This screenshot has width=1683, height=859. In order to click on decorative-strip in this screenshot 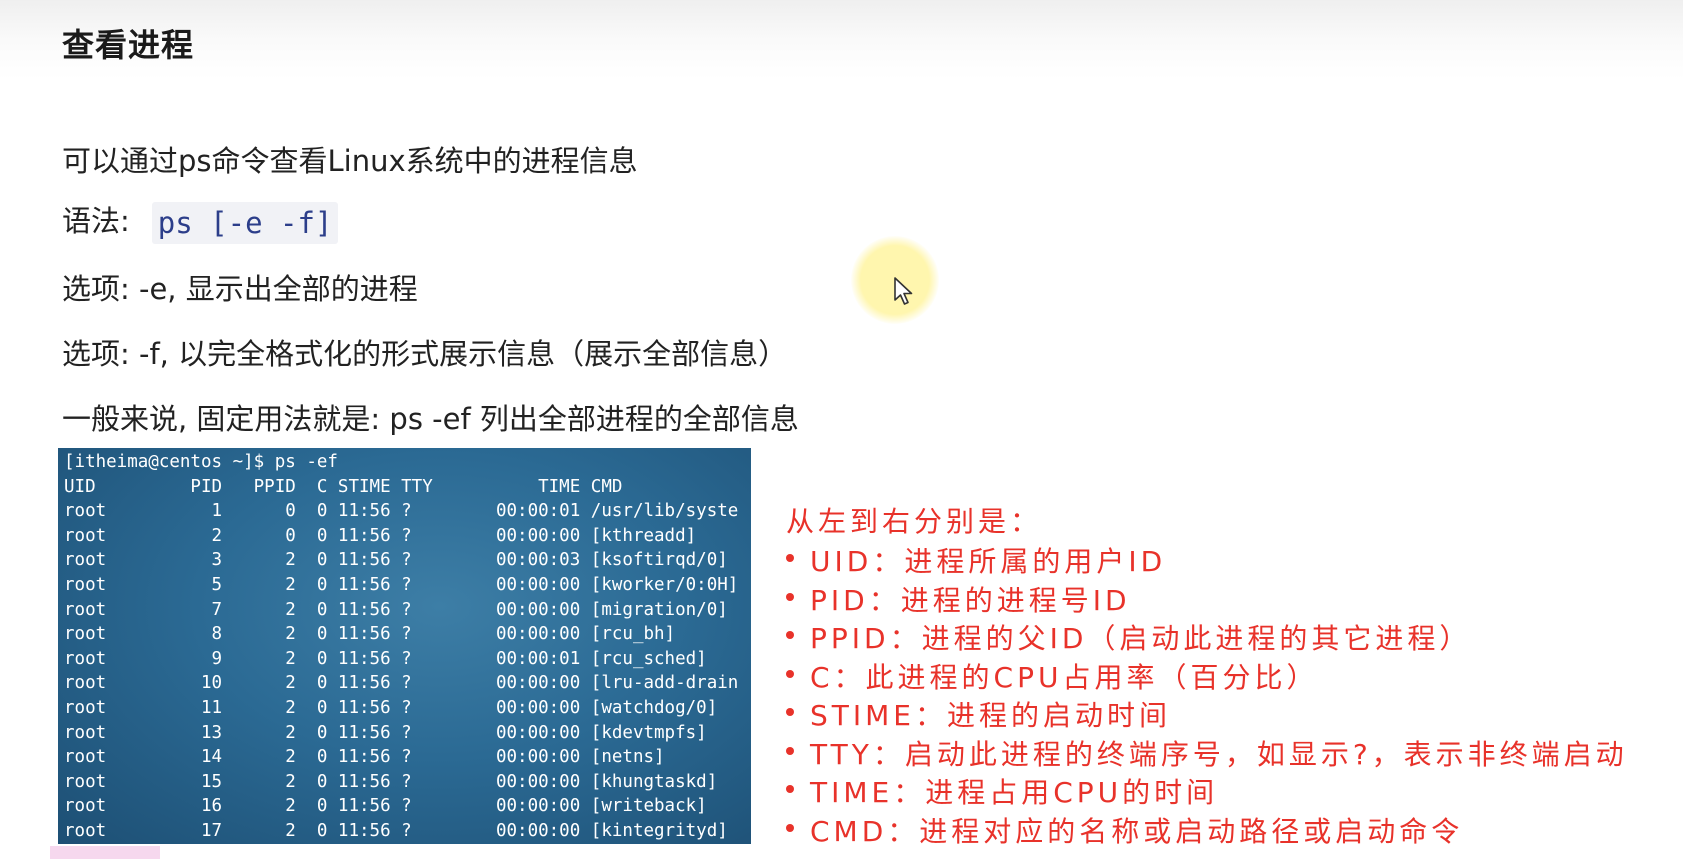, I will do `click(105, 852)`.